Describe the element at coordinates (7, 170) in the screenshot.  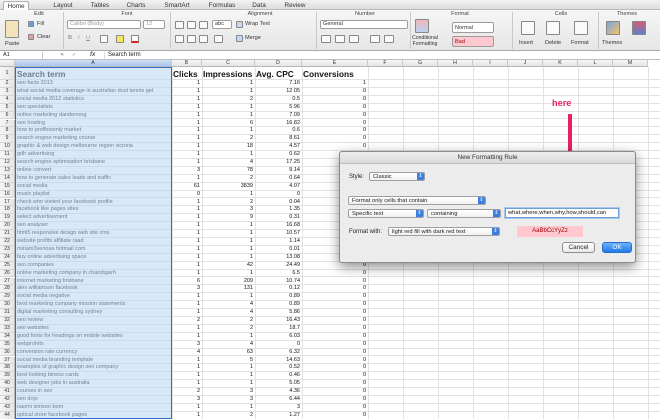
I see `row-header: 13` at that location.